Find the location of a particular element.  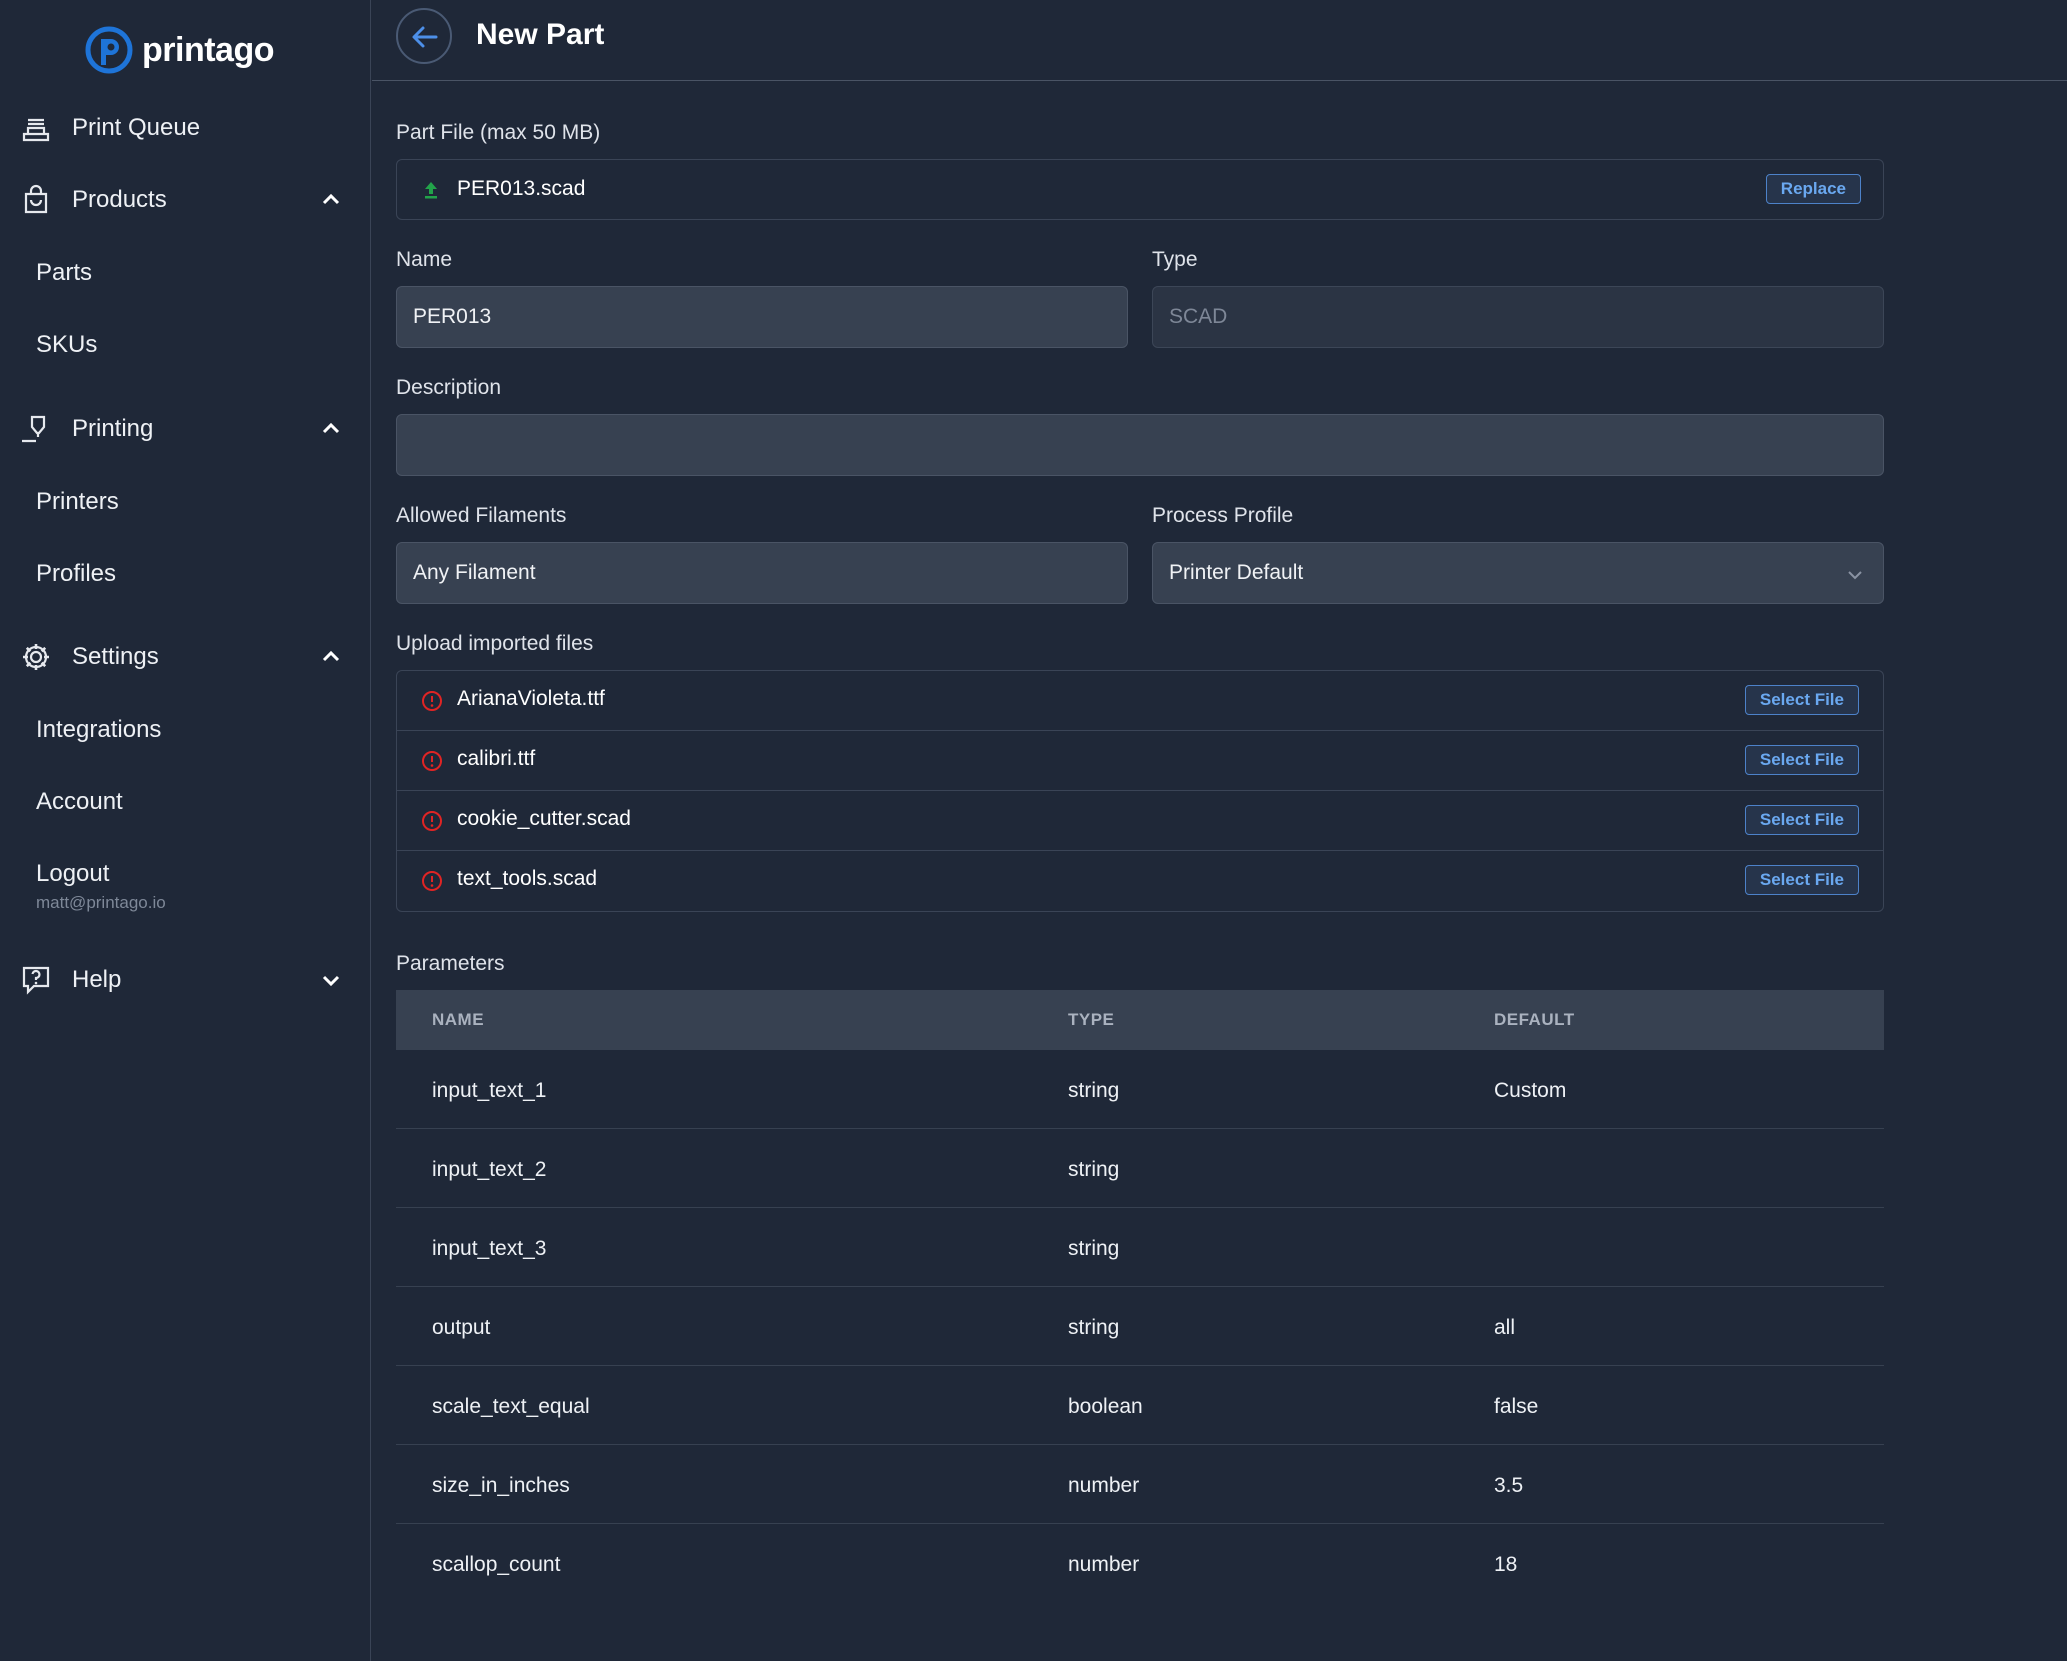

sidebar-item-account: Account is located at coordinates (185, 802).